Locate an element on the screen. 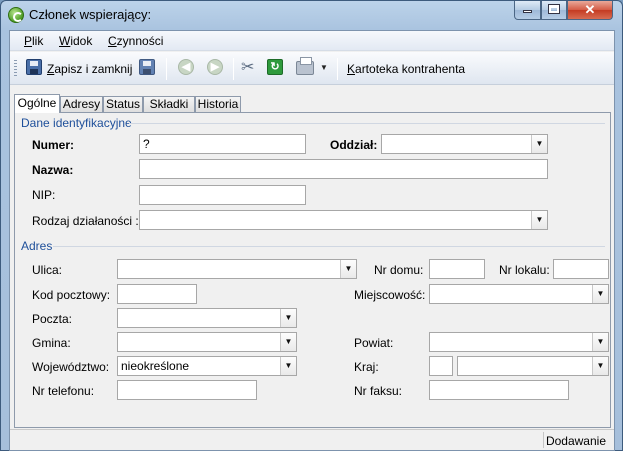 This screenshot has height=451, width=623. tab-skladki: Składki is located at coordinates (169, 104).